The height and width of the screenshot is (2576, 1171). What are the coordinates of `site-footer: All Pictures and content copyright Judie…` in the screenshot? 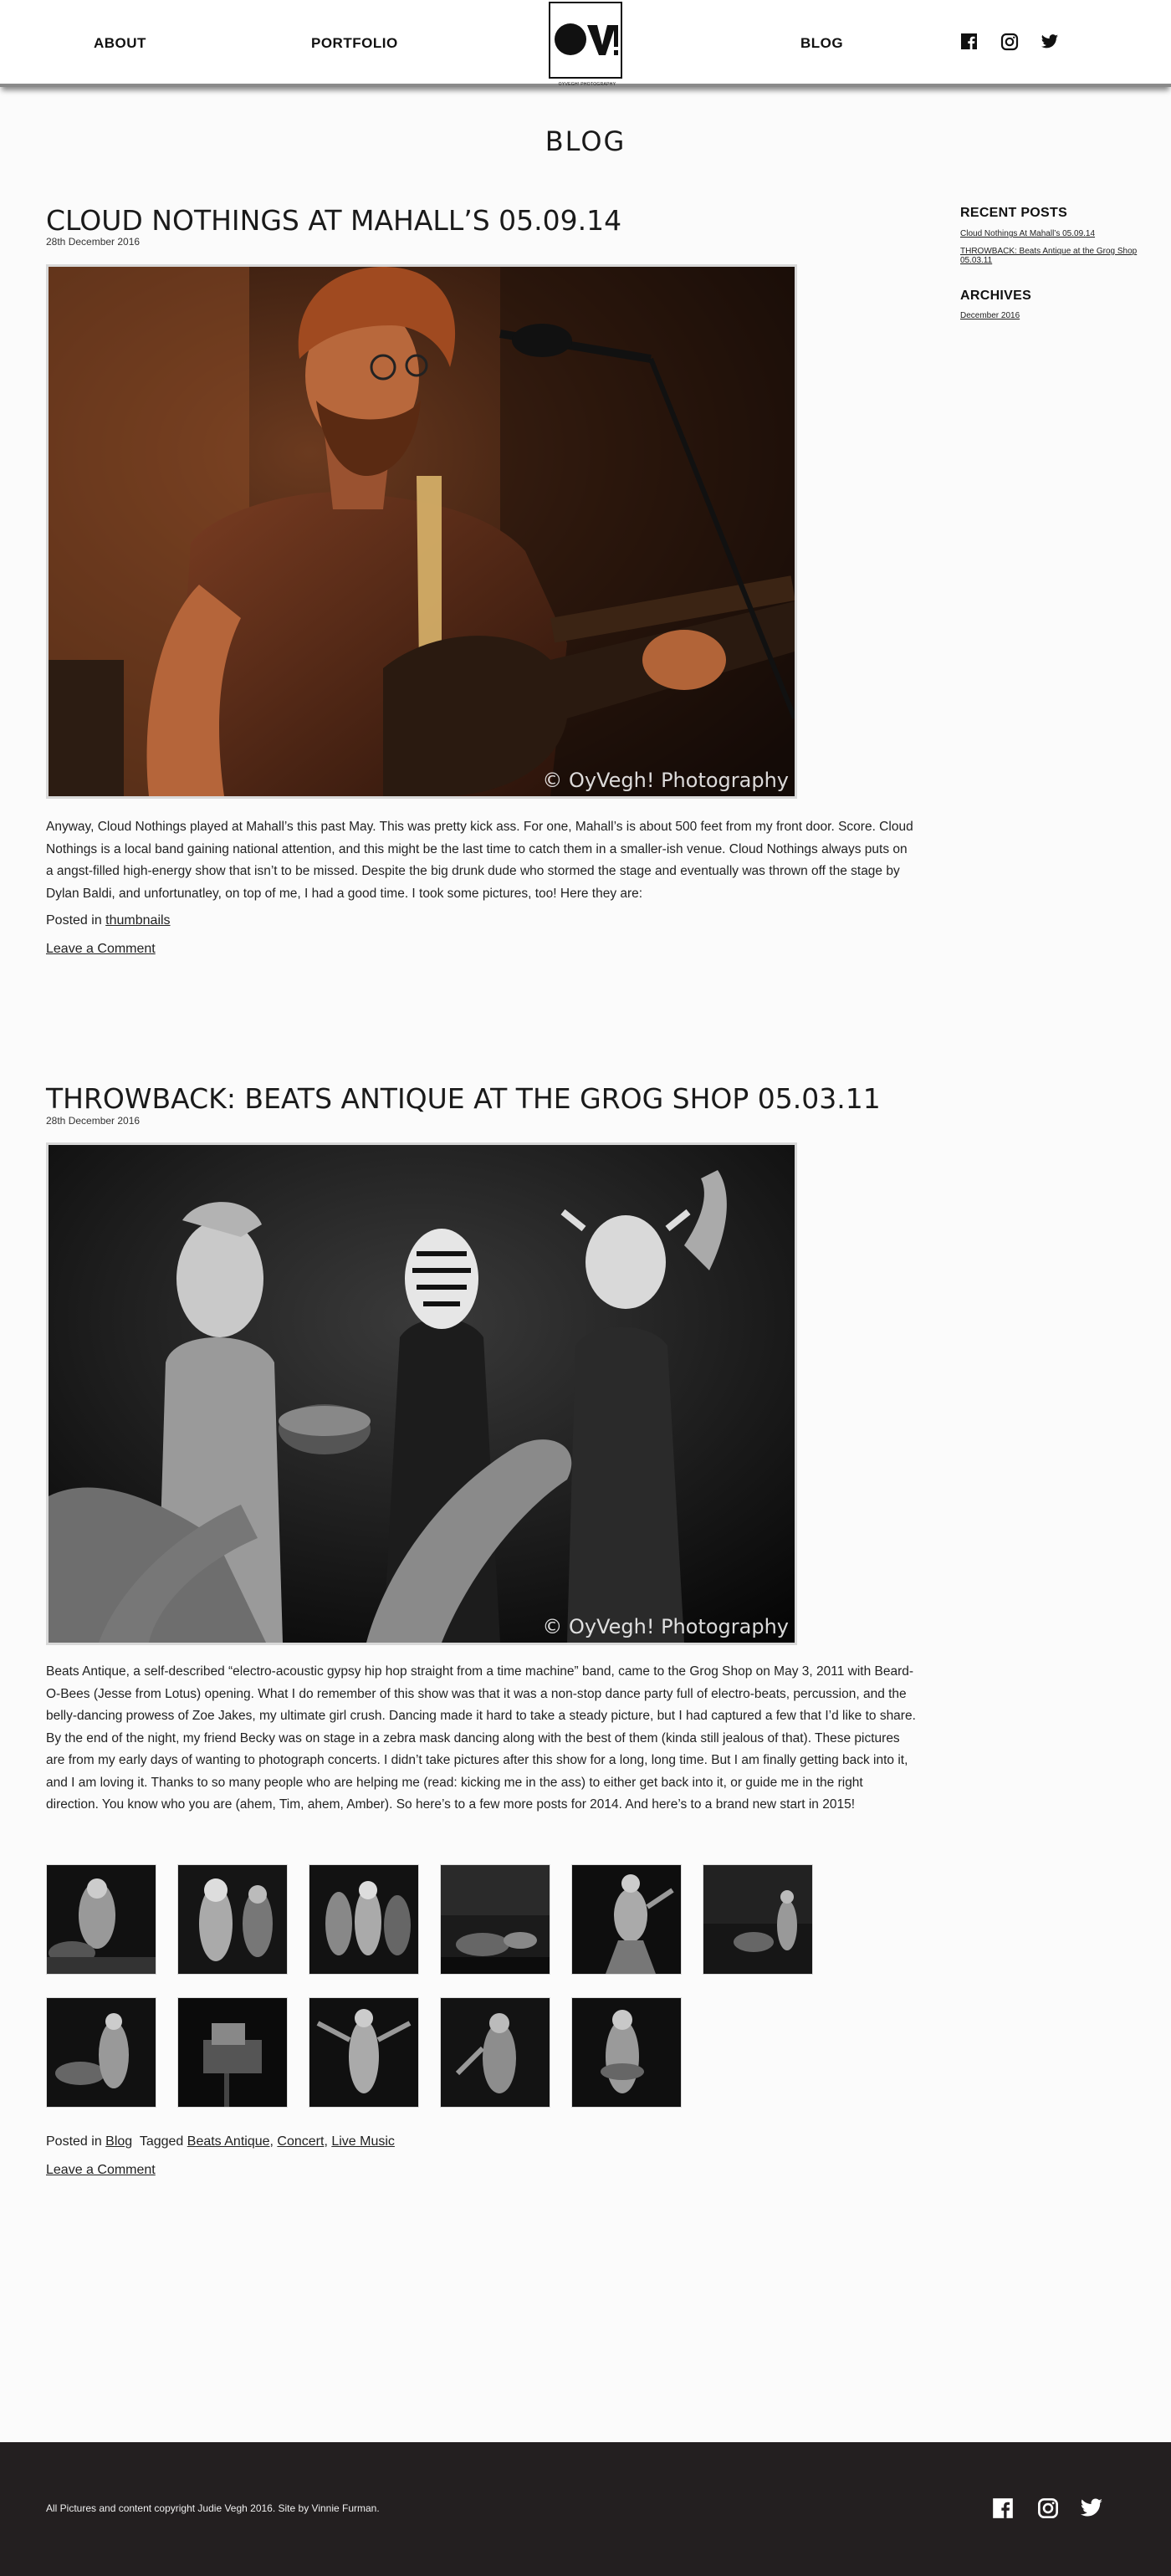 It's located at (585, 2509).